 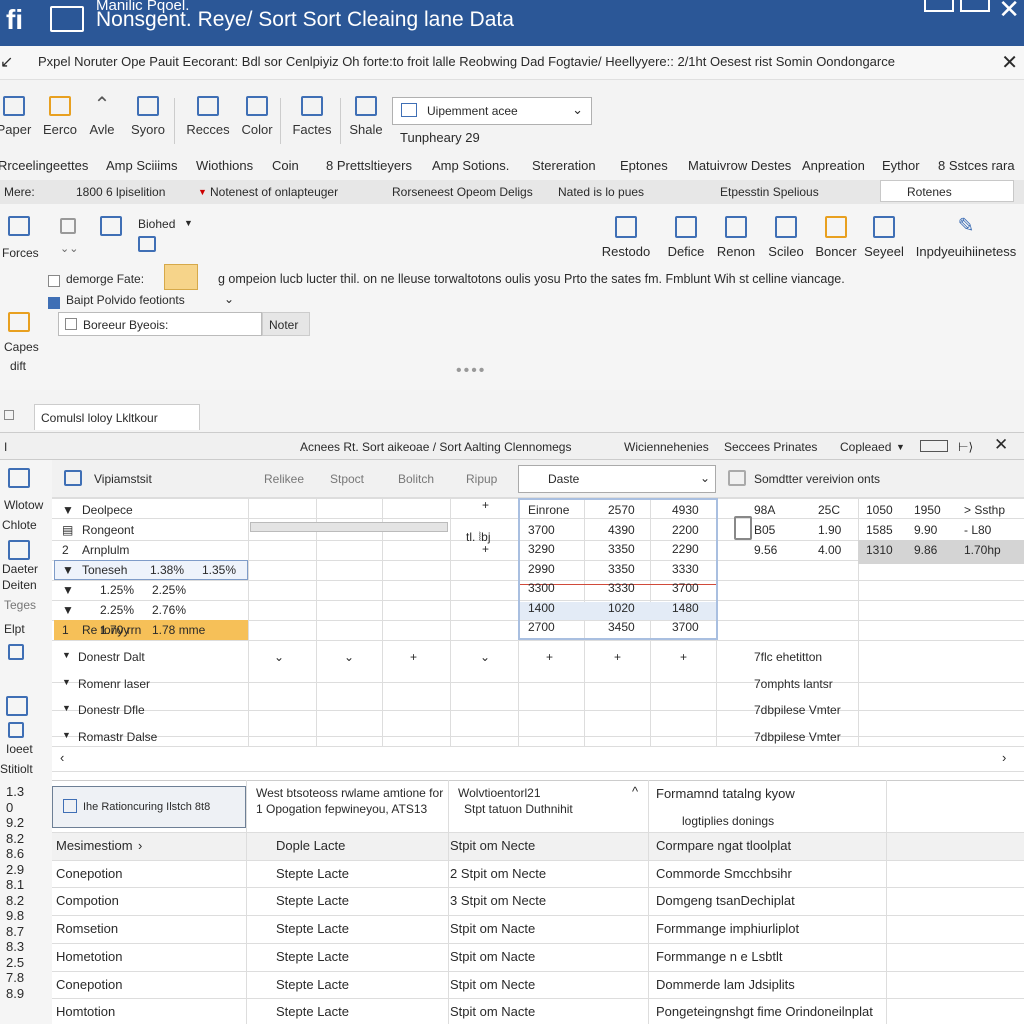 I want to click on chevron-down-icon: ⌄, so click(x=229, y=299).